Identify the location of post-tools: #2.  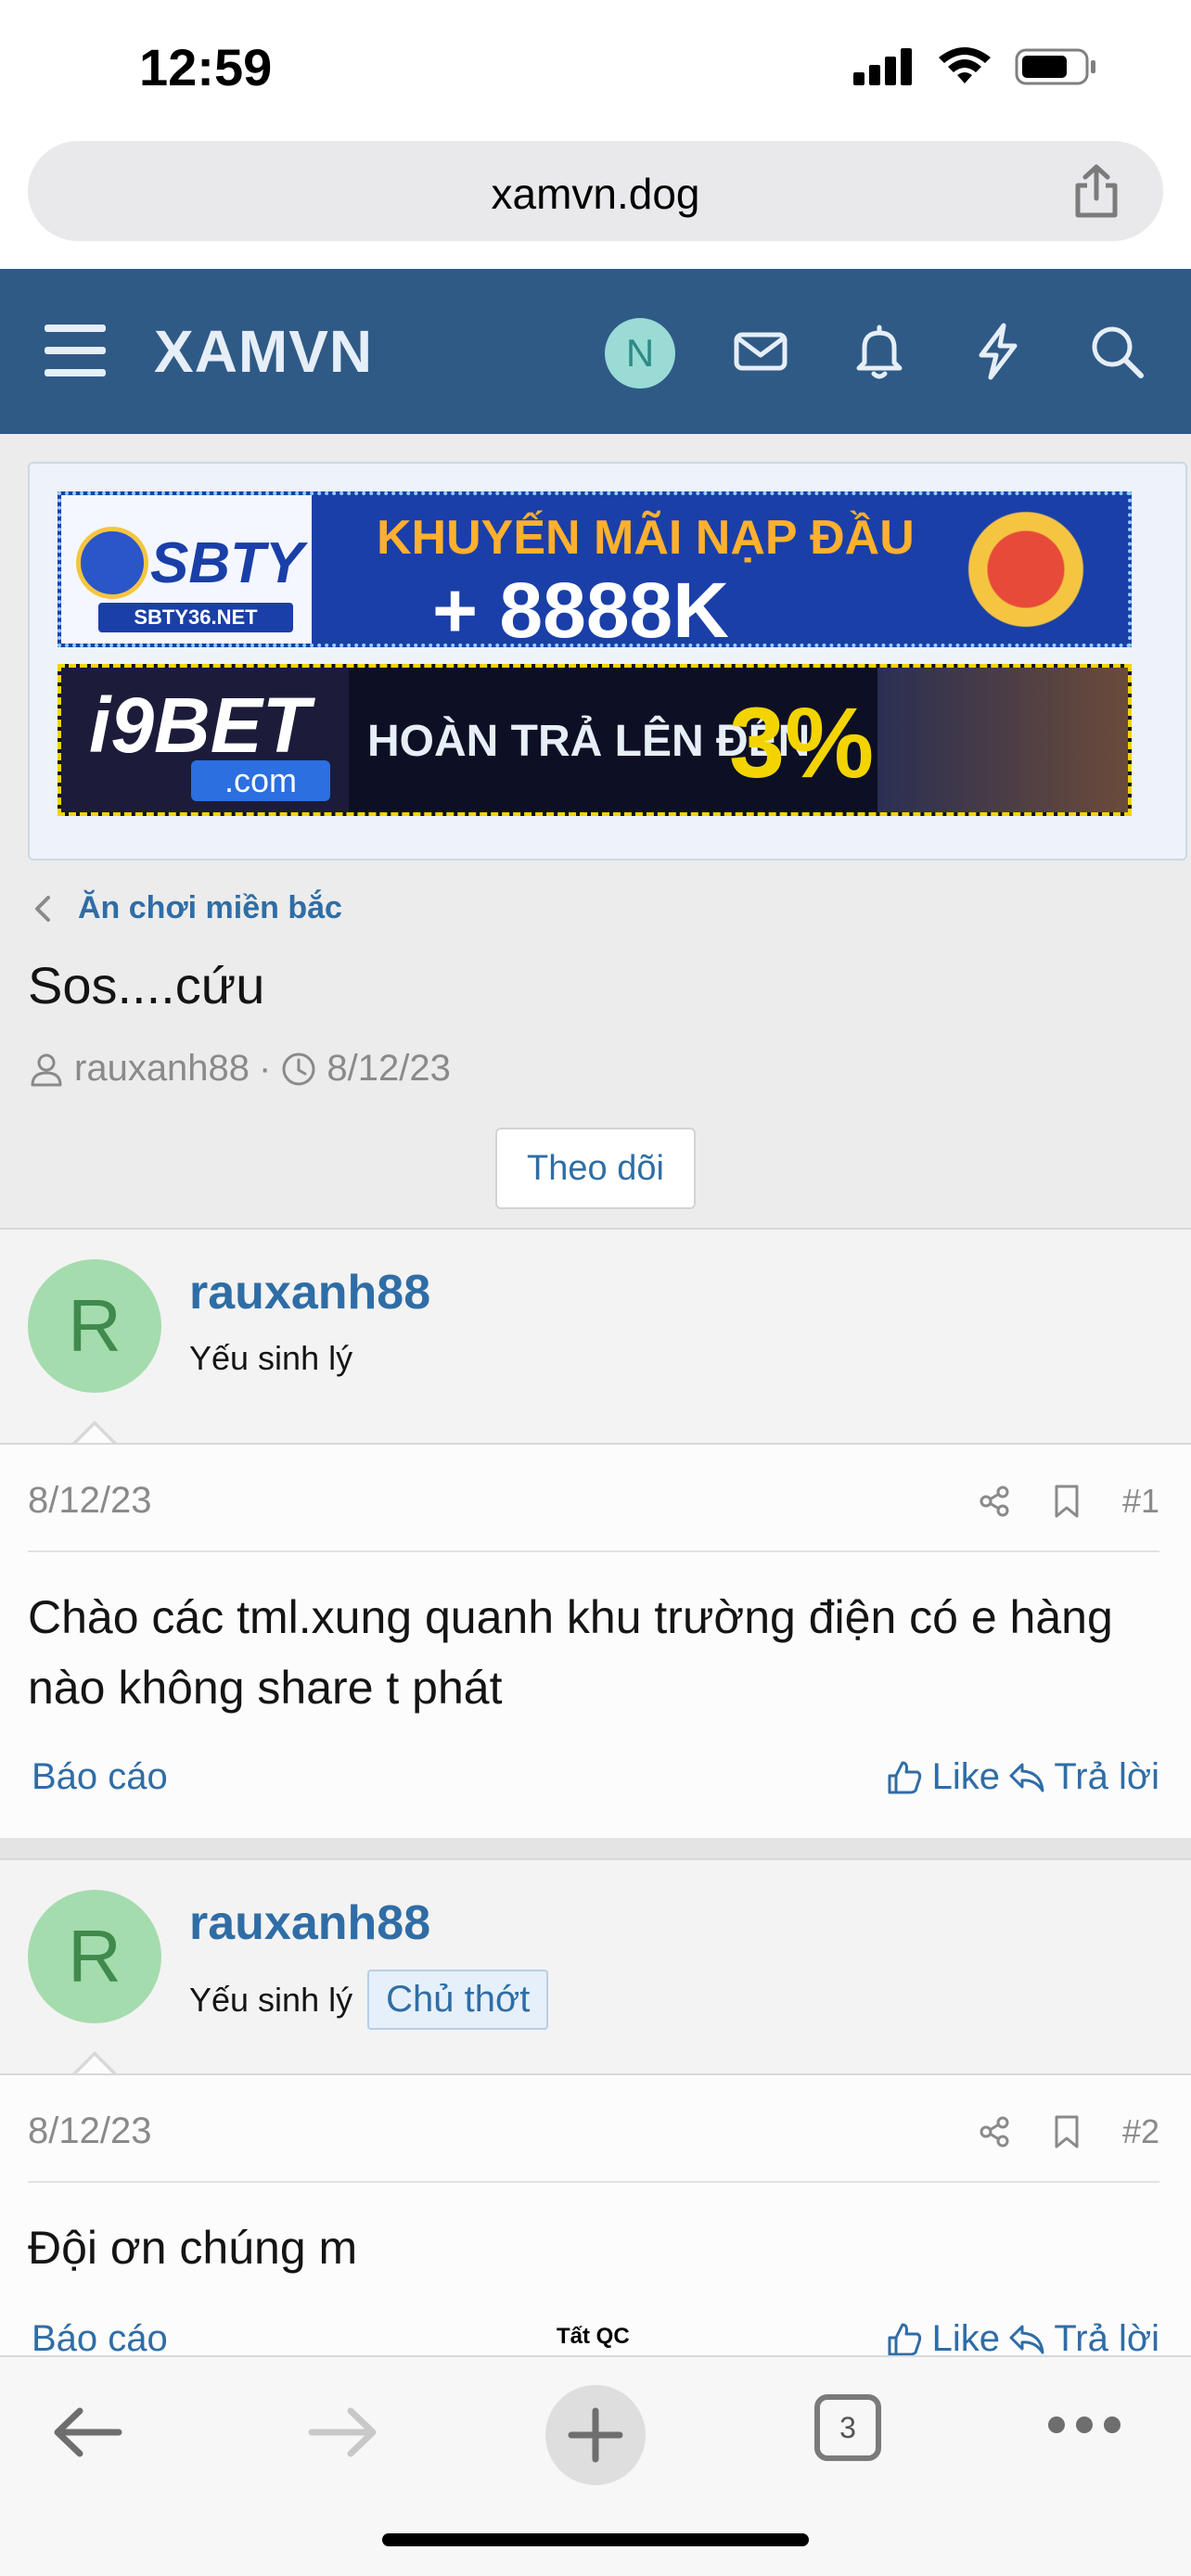
(1068, 2131).